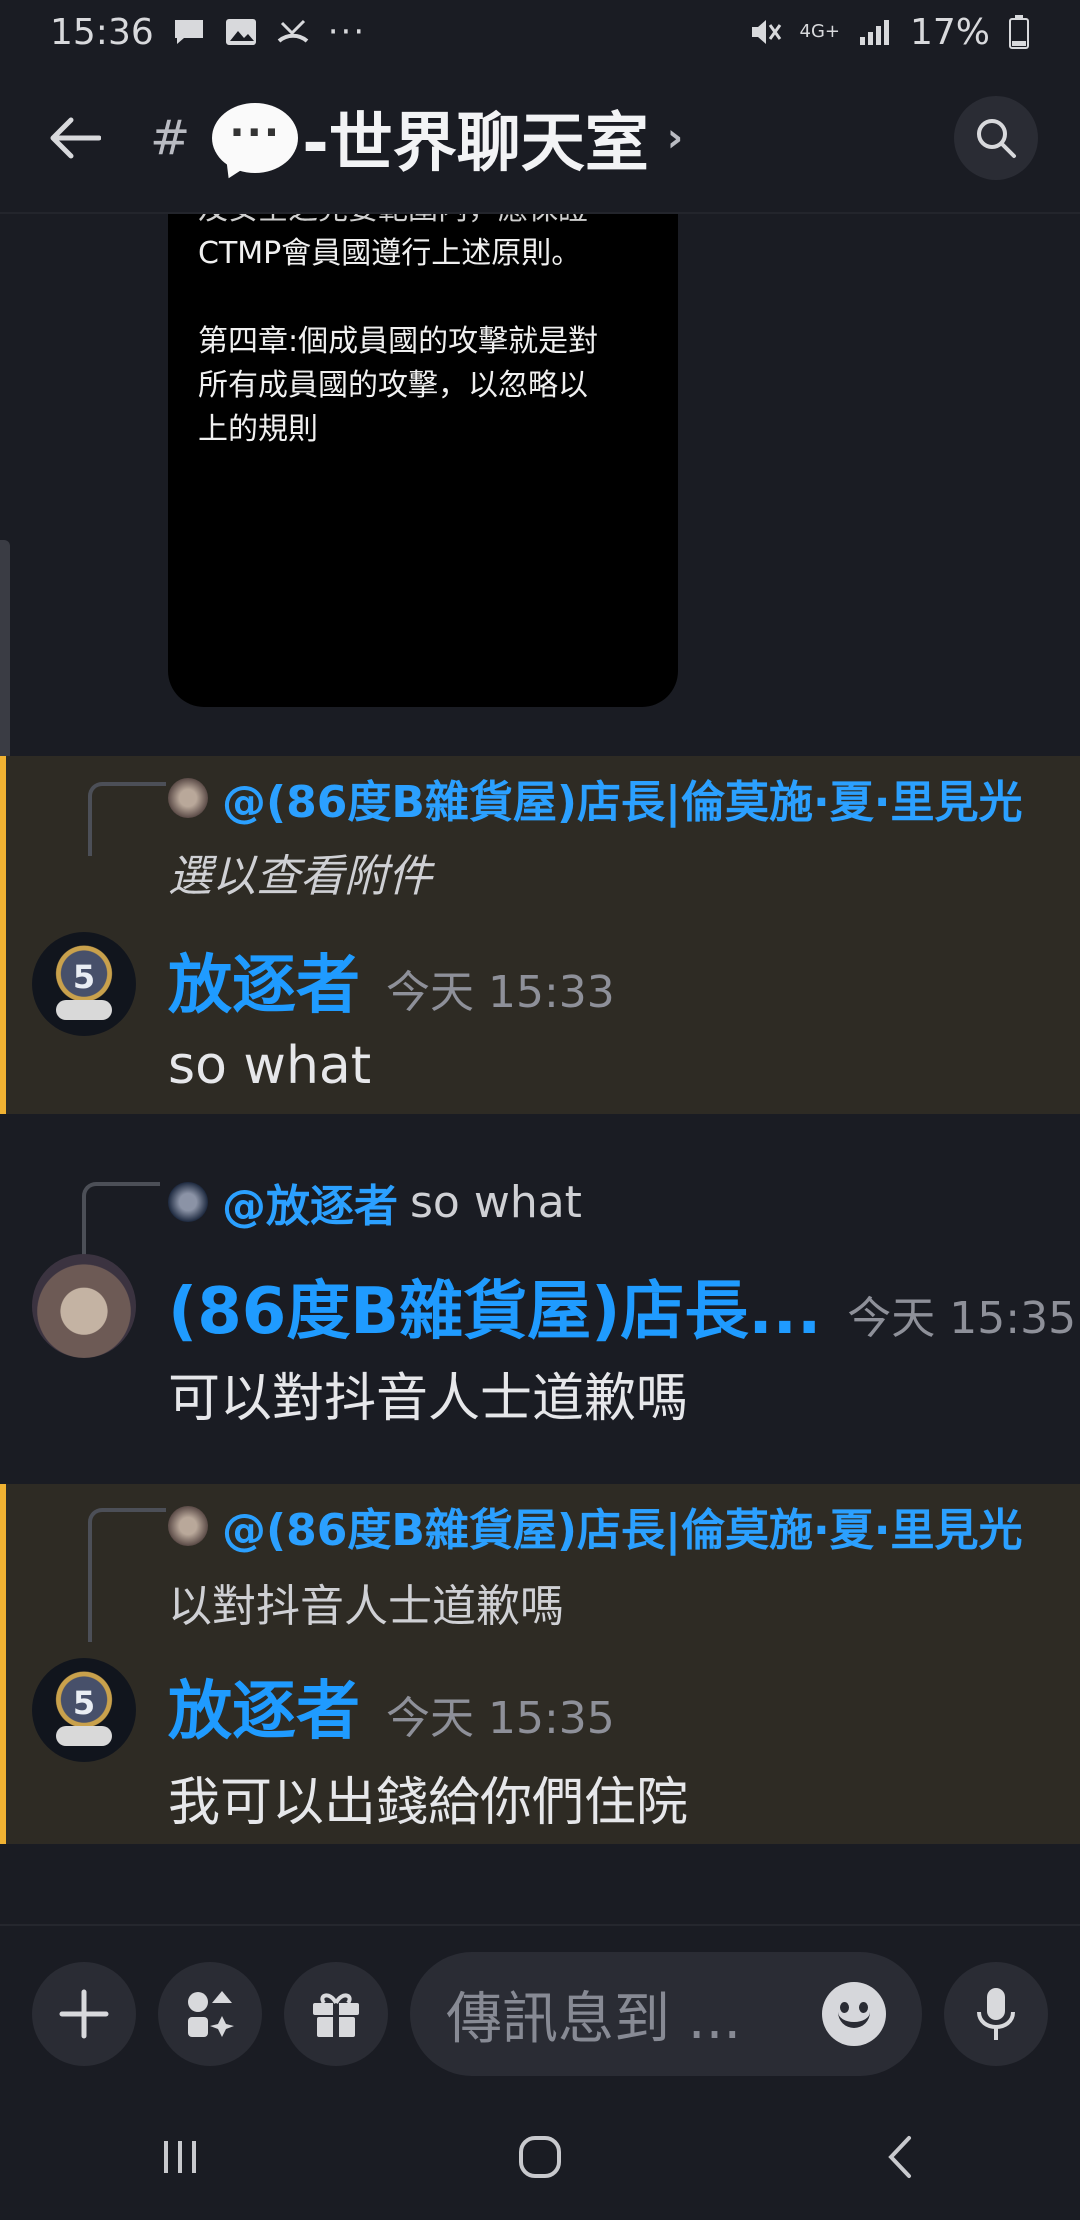 The image size is (1080, 2220). What do you see at coordinates (84, 1306) in the screenshot?
I see `avatar` at bounding box center [84, 1306].